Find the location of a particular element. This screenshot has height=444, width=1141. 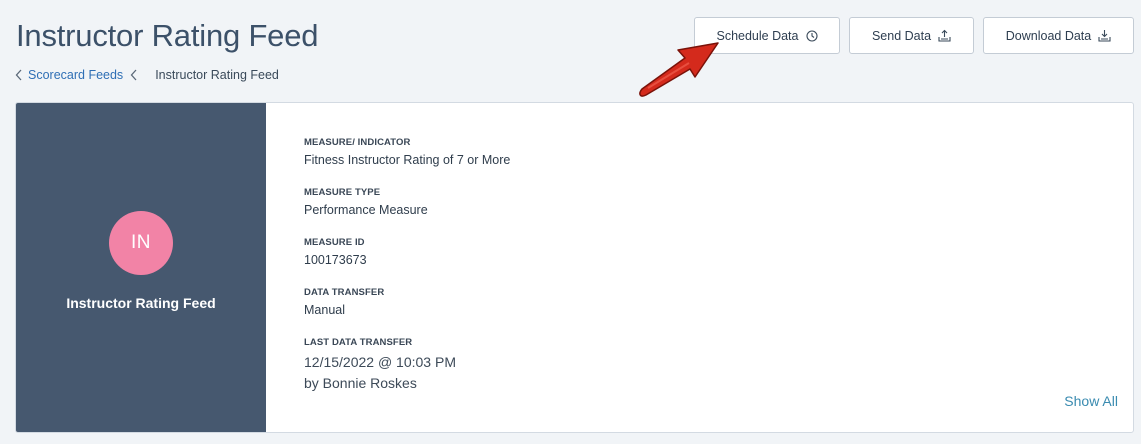

field-measure-type: MEASURE TYPE Performance Measure is located at coordinates (407, 212).